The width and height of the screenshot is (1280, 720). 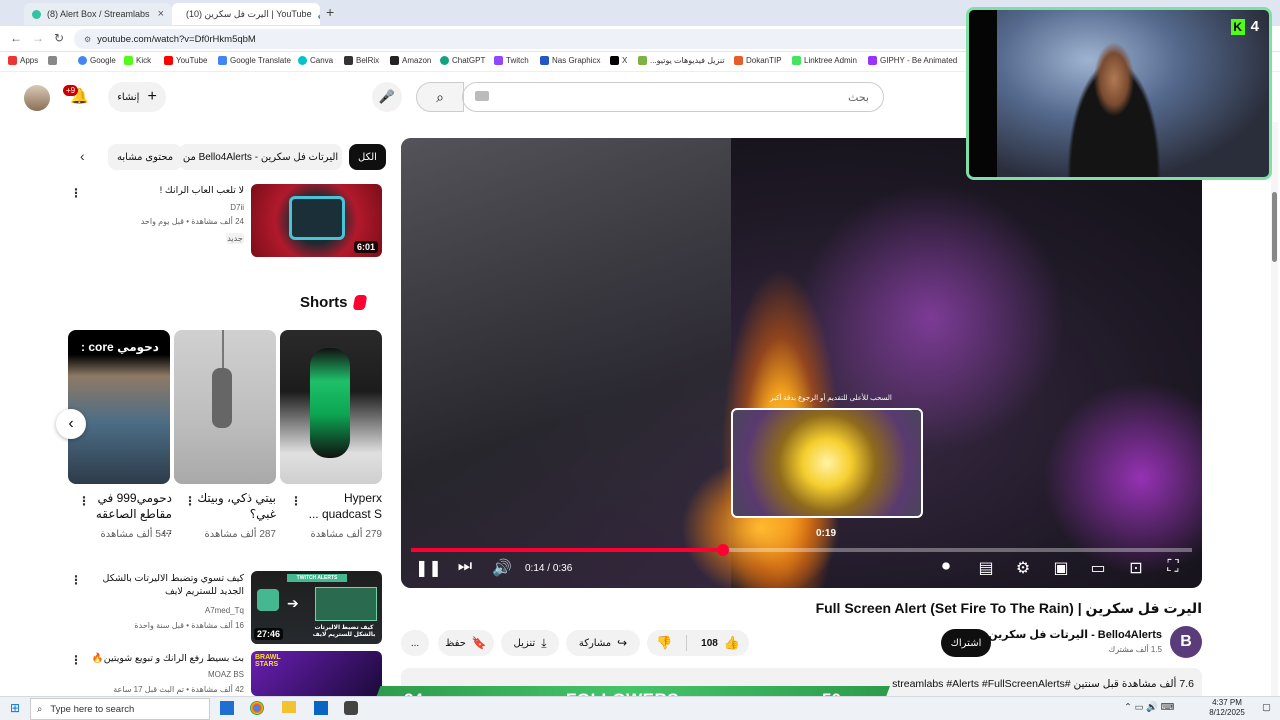 What do you see at coordinates (161, 14) in the screenshot?
I see `close-tab-icon: ×` at bounding box center [161, 14].